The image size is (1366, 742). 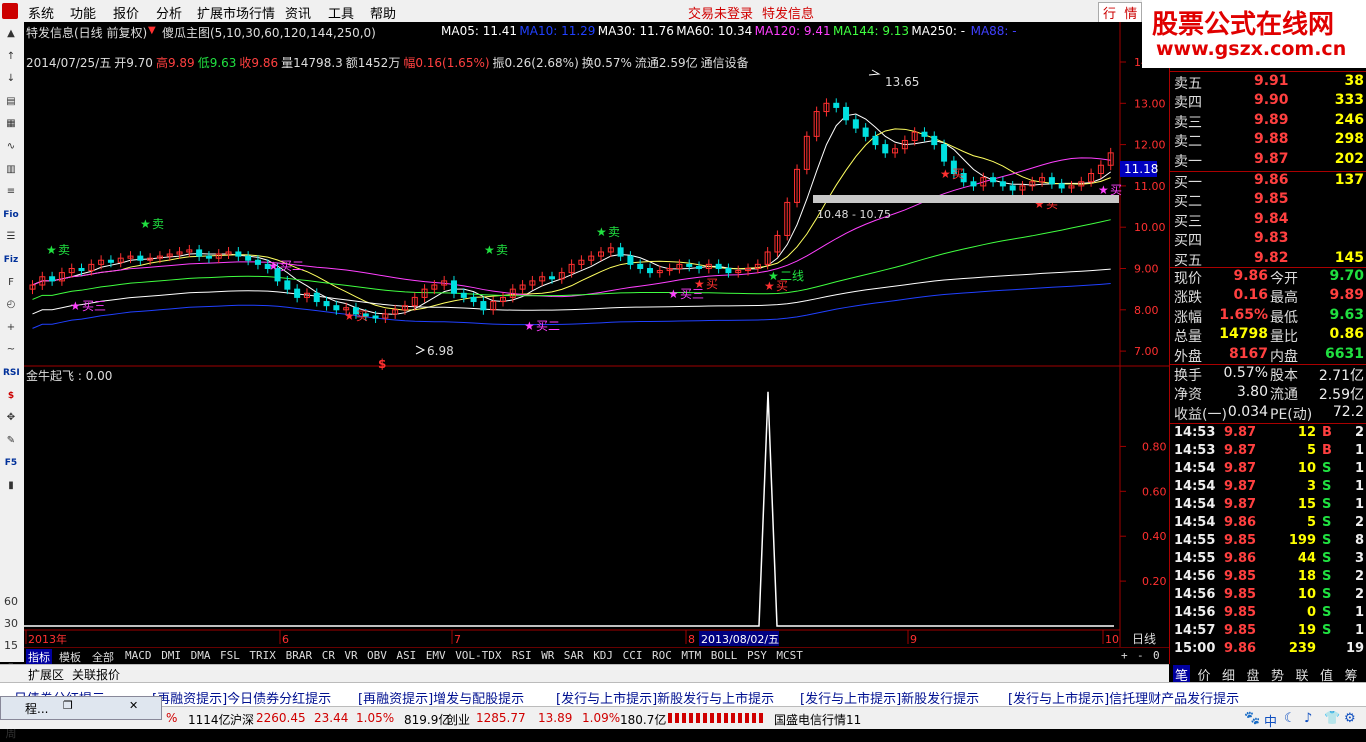 What do you see at coordinates (41, 12) in the screenshot?
I see `menu-system: 系统` at bounding box center [41, 12].